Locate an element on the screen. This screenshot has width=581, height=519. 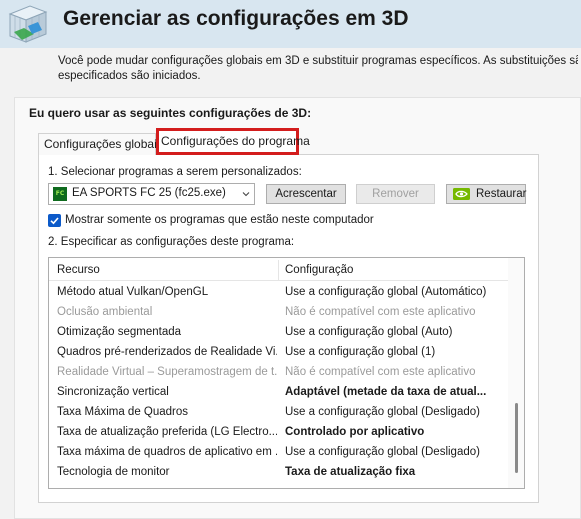
program-select: FC EA SPORTS FC 25 (fc25.exe) is located at coordinates (151, 194).